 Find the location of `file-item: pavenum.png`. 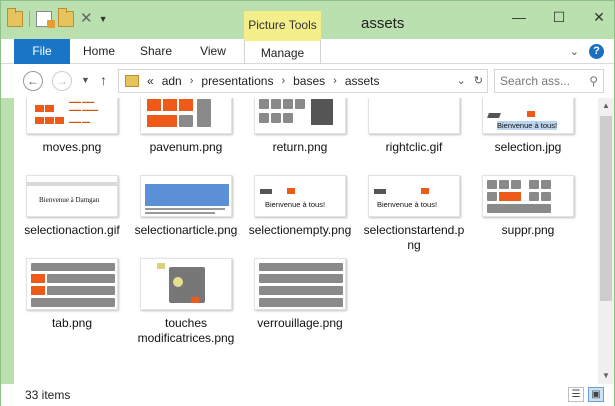

file-item: pavenum.png is located at coordinates (186, 126).